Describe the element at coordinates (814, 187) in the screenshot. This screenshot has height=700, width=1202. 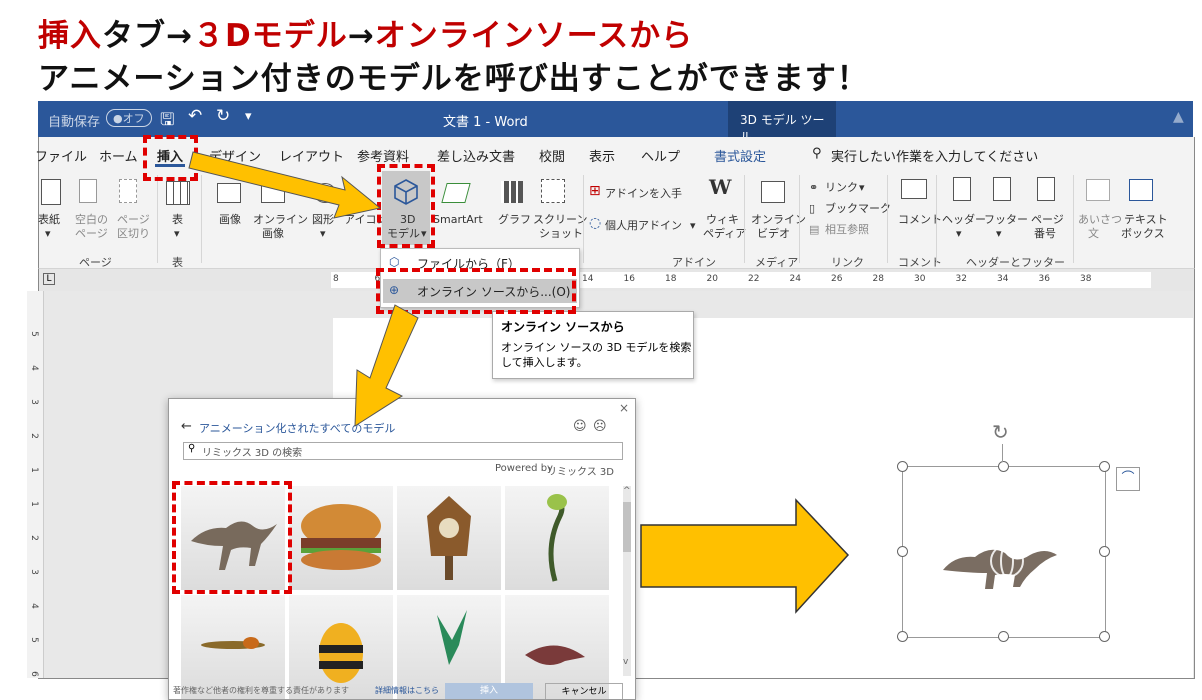
I see `link-icon: ⚭` at that location.